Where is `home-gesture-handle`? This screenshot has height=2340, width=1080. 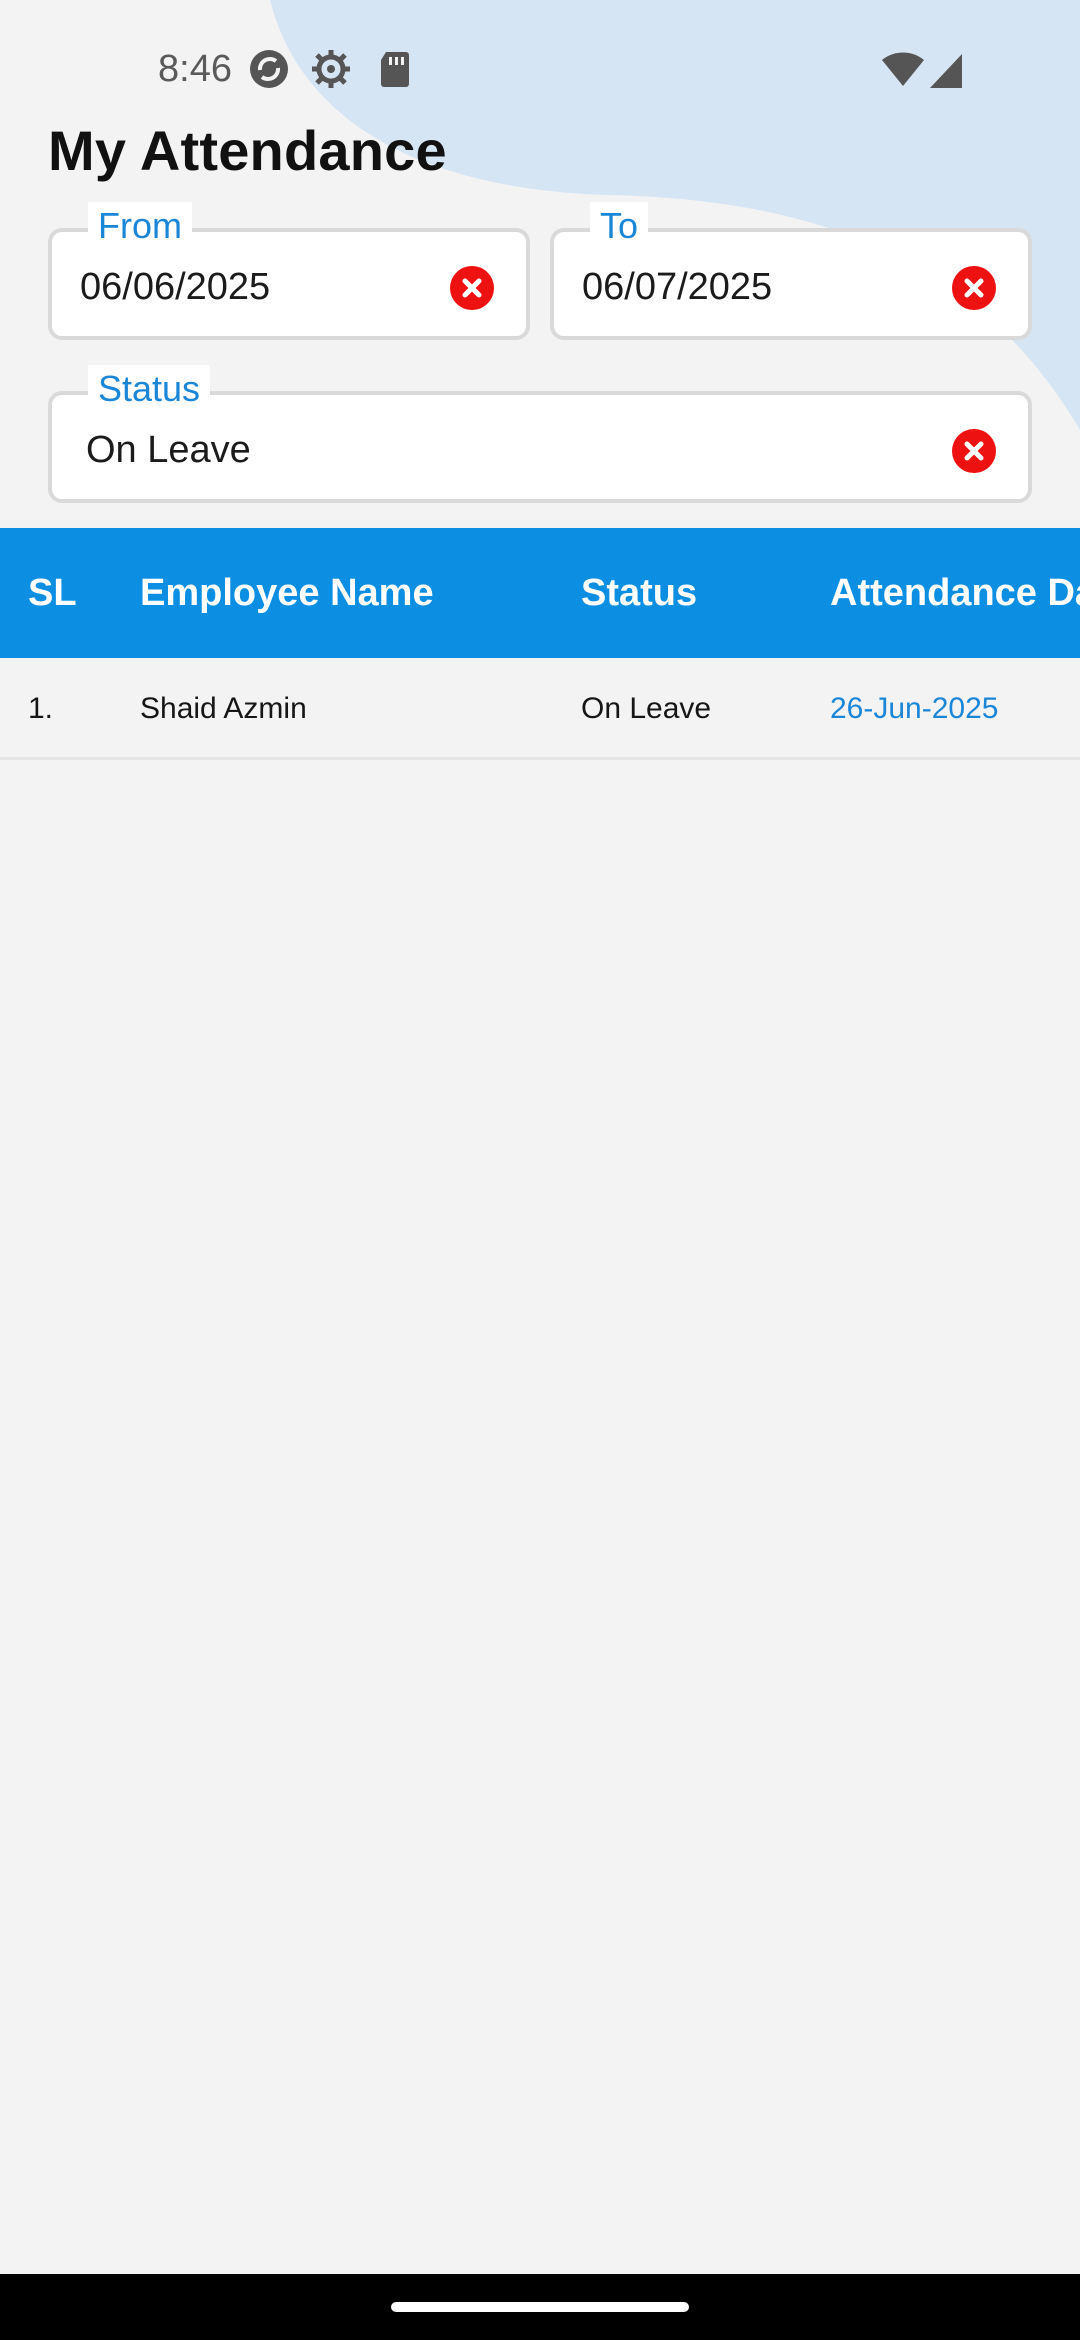
home-gesture-handle is located at coordinates (540, 2307).